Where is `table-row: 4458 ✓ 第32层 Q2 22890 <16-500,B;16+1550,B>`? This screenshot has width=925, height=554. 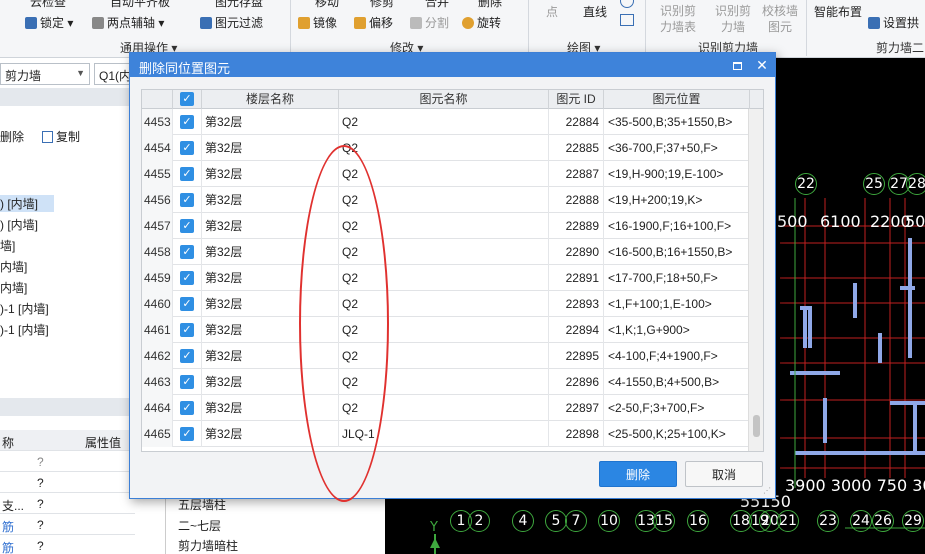 table-row: 4458 ✓ 第32层 Q2 22890 <16-500,B;16+1550,B> is located at coordinates (446, 252).